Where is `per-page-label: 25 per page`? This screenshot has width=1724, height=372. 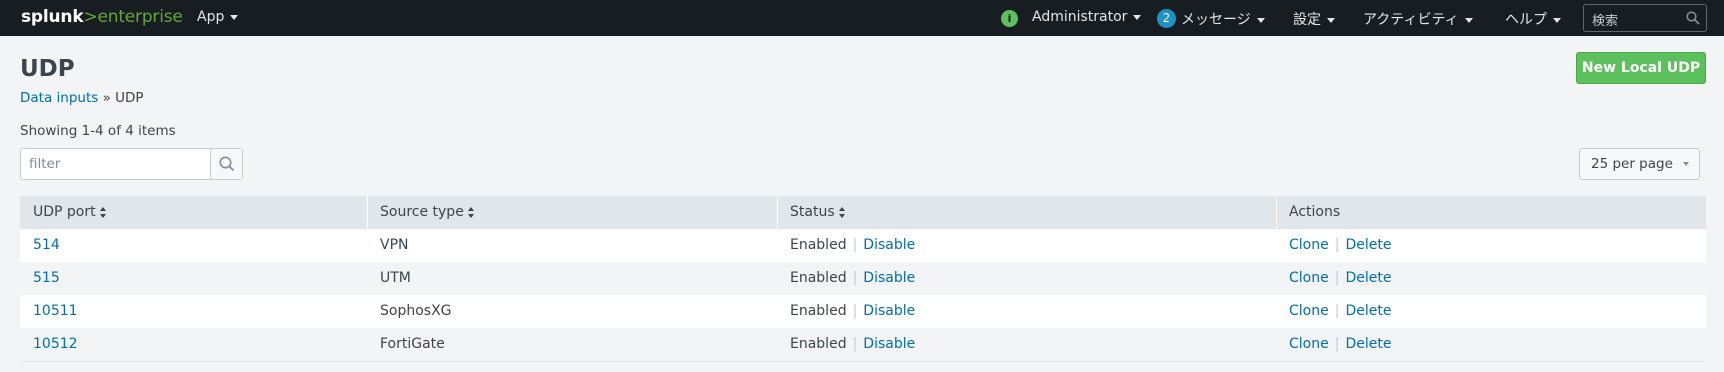
per-page-label: 25 per page is located at coordinates (1632, 164).